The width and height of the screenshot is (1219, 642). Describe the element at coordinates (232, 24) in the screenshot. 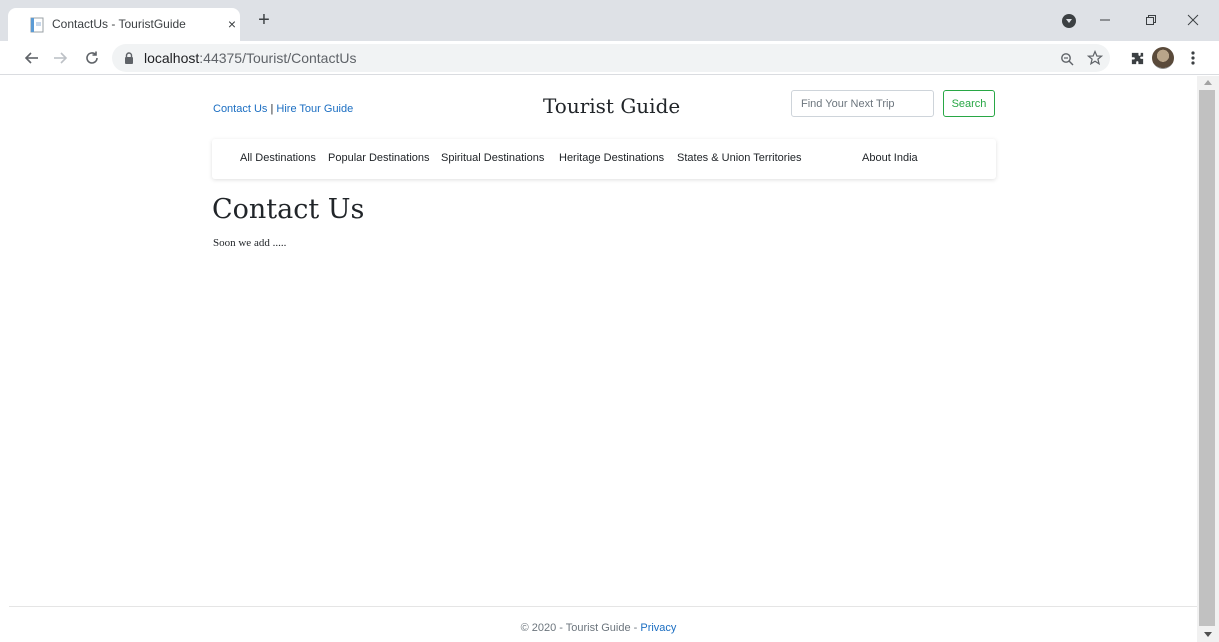

I see `close-icon: ×` at that location.